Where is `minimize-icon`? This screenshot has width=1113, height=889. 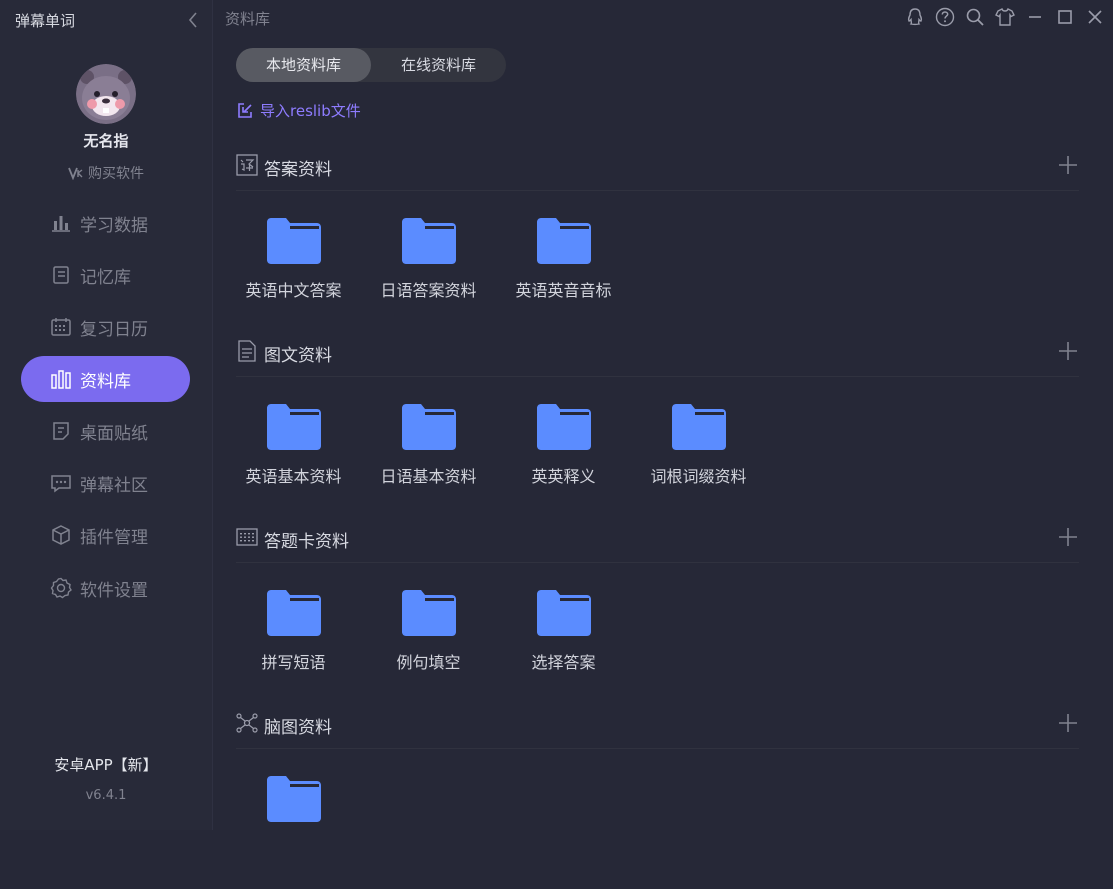
minimize-icon is located at coordinates (1035, 17).